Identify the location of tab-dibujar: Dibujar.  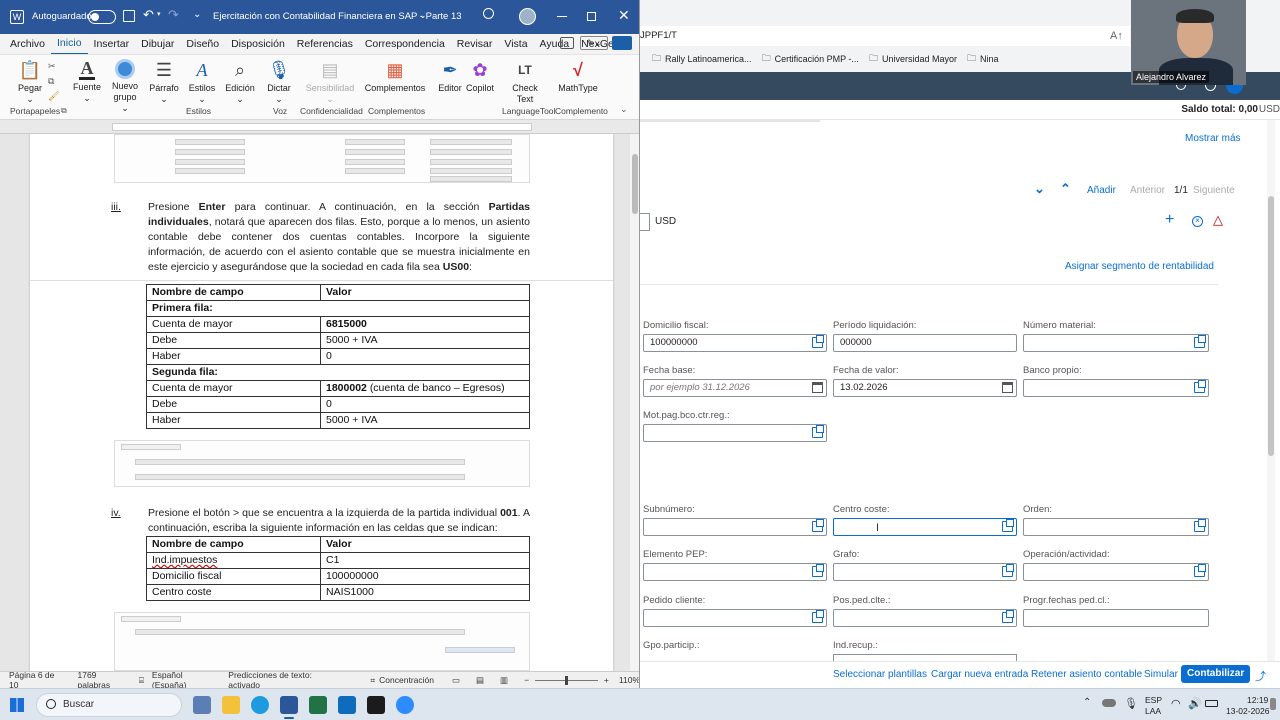
(157, 44).